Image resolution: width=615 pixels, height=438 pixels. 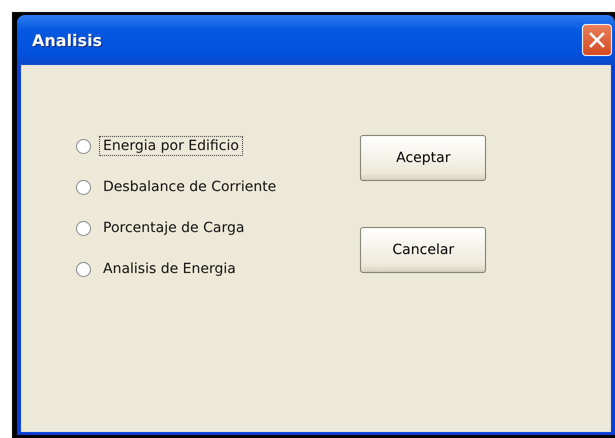 I want to click on radio-option: Desbalance de Corriente, so click(x=178, y=187).